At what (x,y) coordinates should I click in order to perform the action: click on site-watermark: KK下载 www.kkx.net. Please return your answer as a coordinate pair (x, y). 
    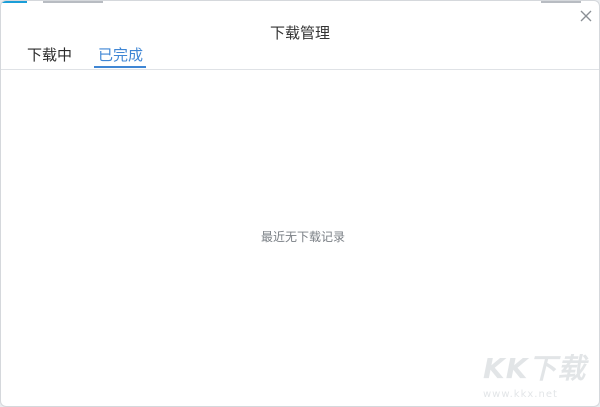
    Looking at the image, I should click on (539, 379).